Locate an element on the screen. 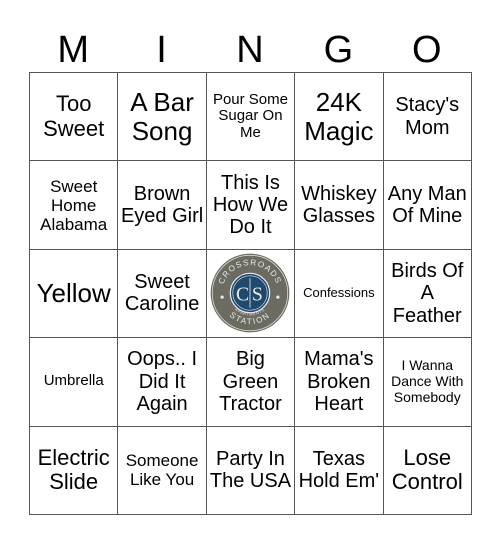 This screenshot has height=544, width=500. bingo-cell: Mama's Broken Heart is located at coordinates (339, 382).